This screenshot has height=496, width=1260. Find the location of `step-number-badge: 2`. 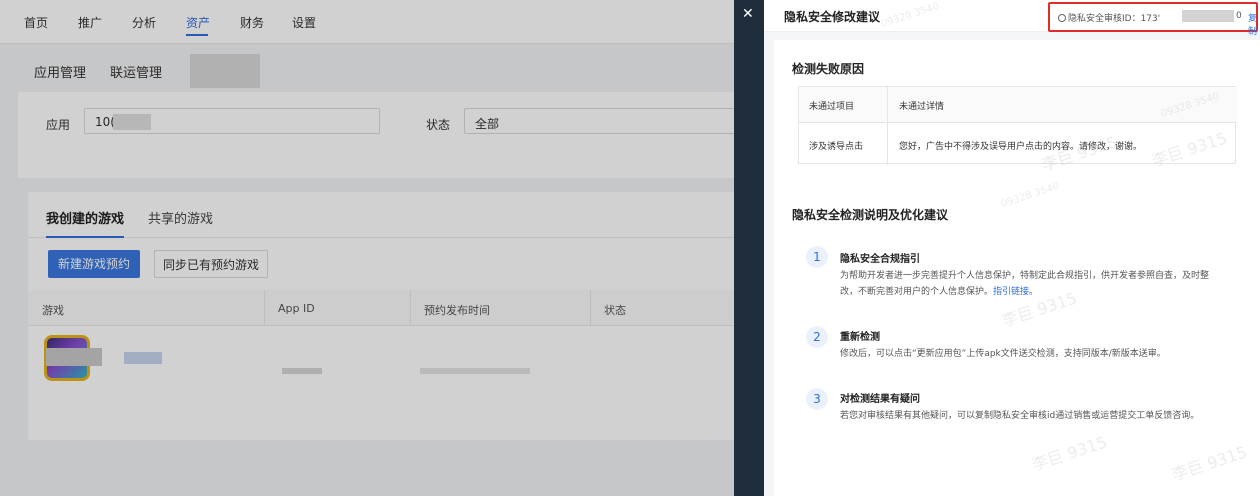

step-number-badge: 2 is located at coordinates (817, 337).